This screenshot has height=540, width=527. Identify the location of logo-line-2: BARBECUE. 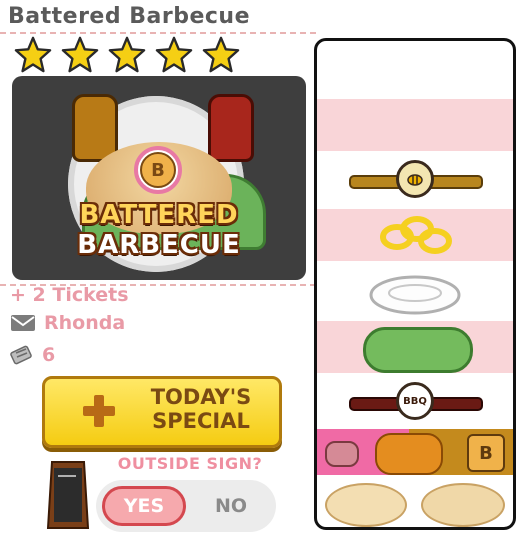
(159, 245).